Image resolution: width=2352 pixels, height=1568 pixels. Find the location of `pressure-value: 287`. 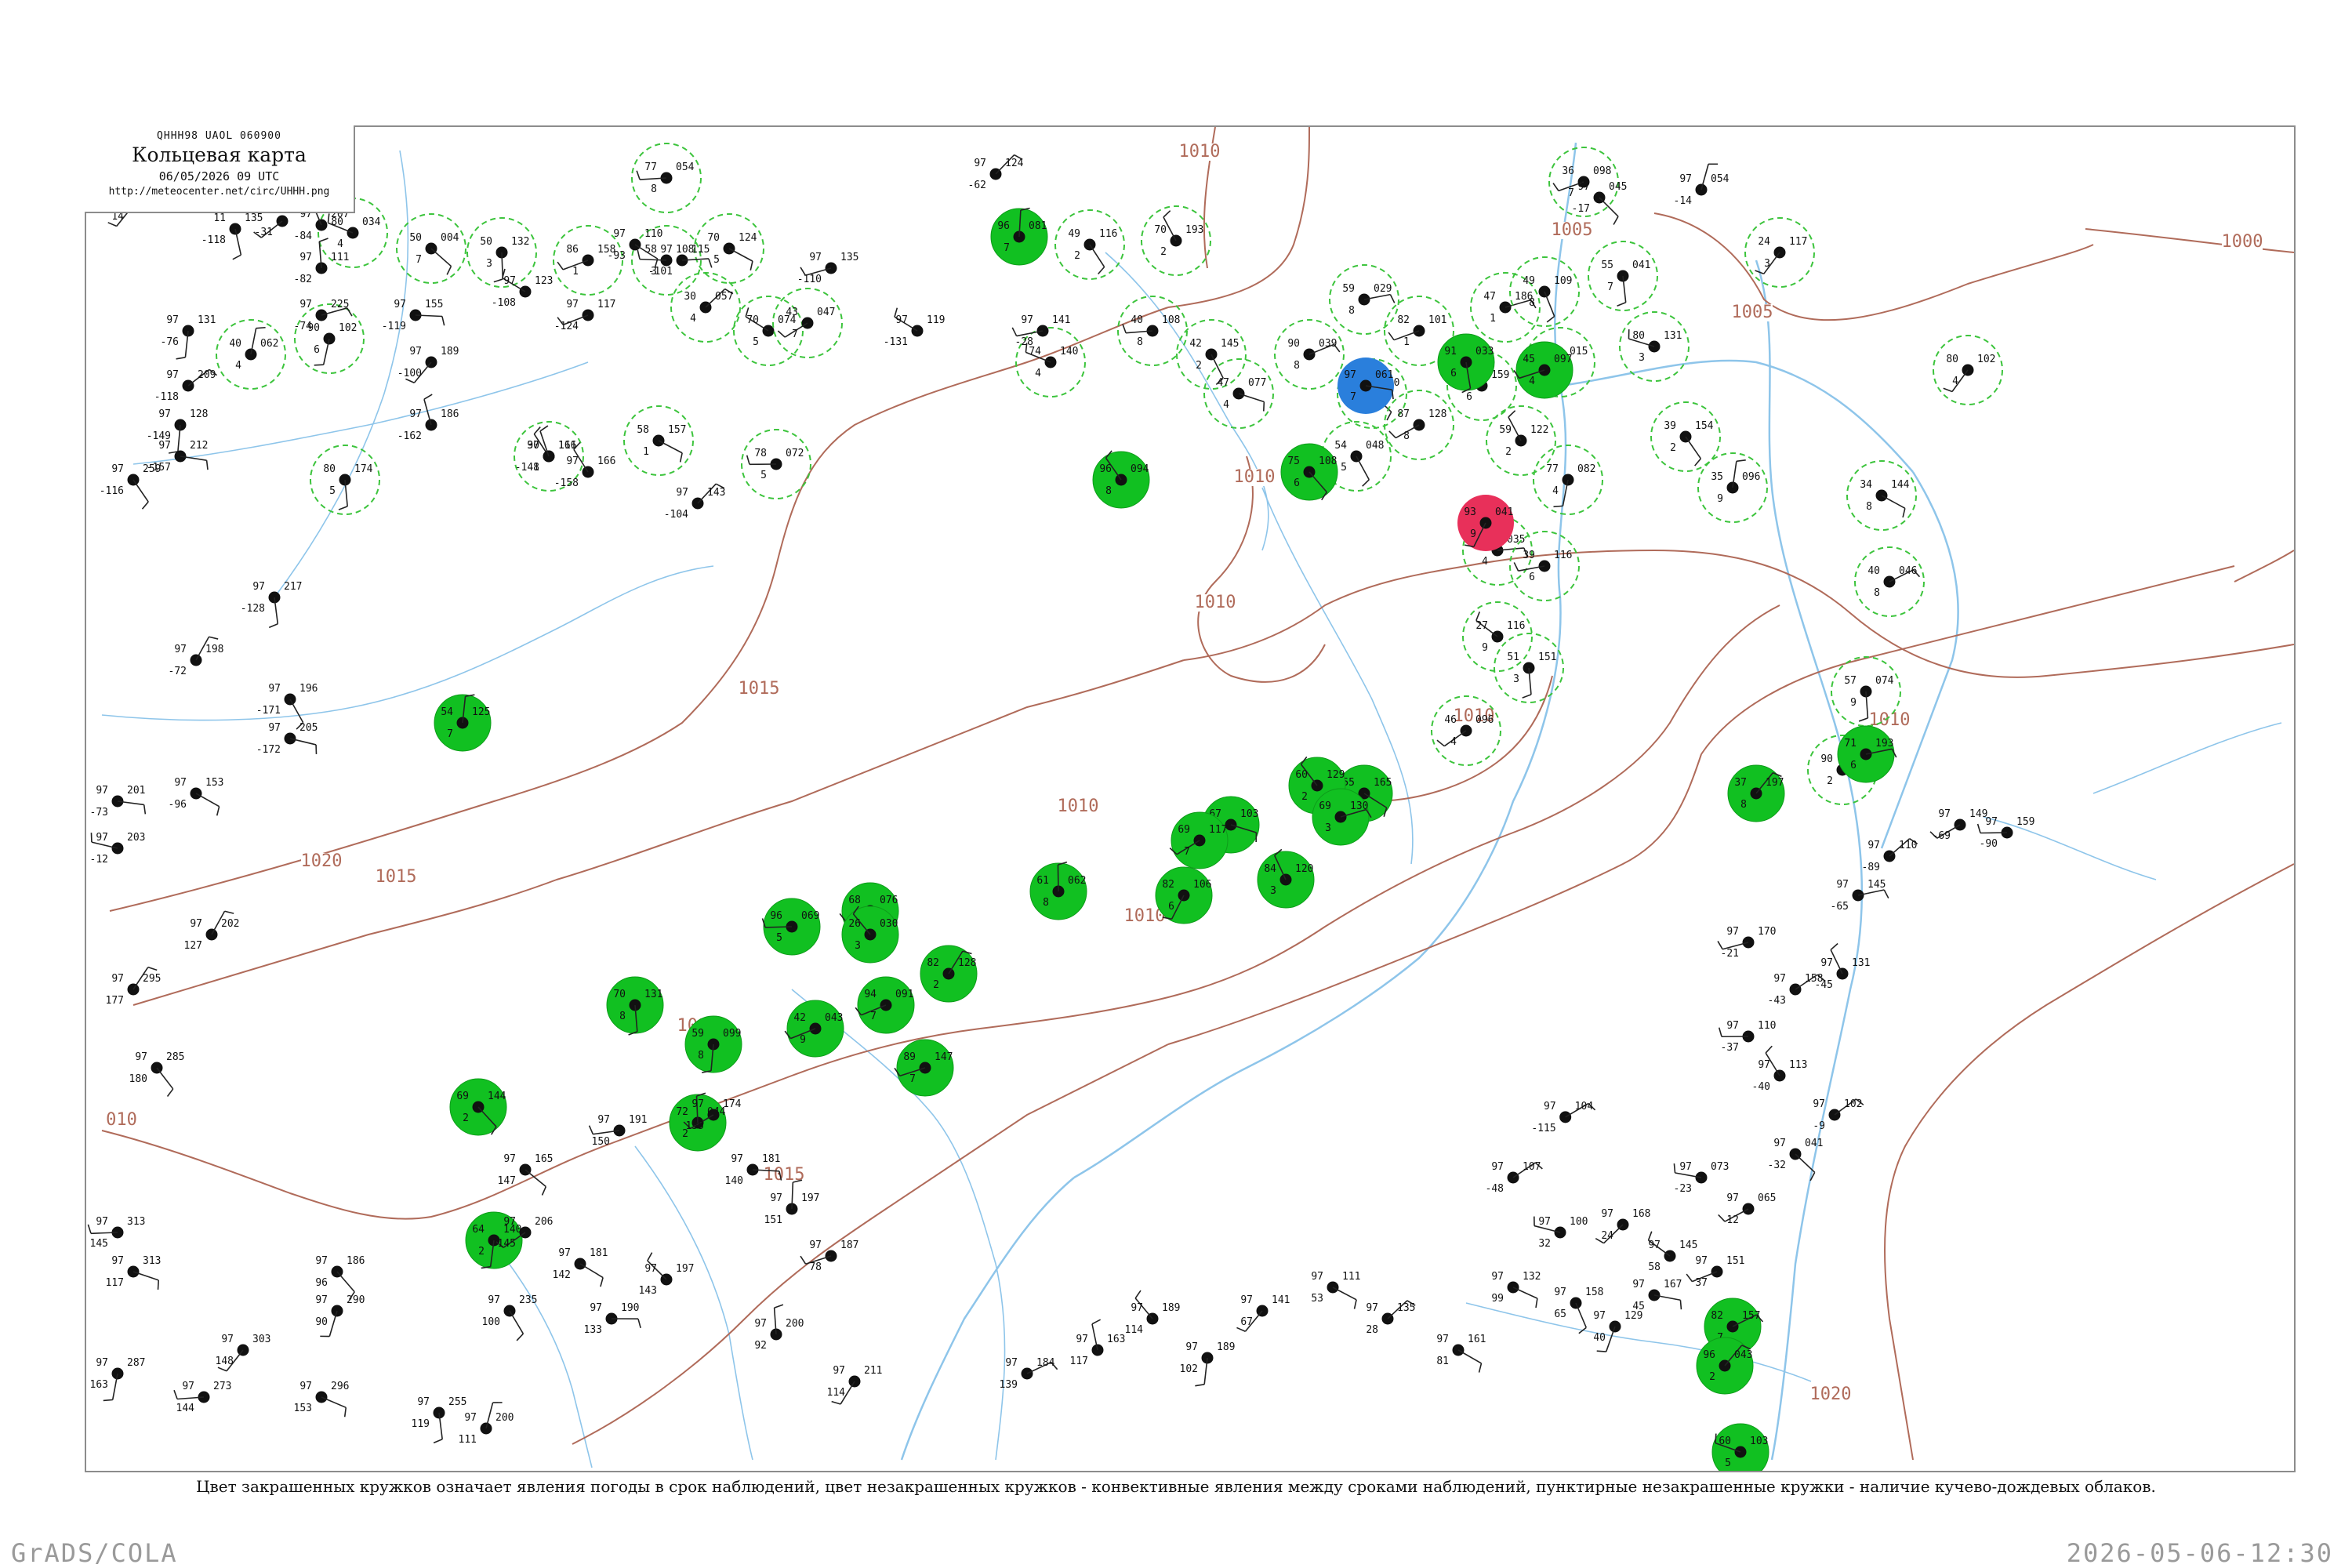

pressure-value: 287 is located at coordinates (136, 1363).